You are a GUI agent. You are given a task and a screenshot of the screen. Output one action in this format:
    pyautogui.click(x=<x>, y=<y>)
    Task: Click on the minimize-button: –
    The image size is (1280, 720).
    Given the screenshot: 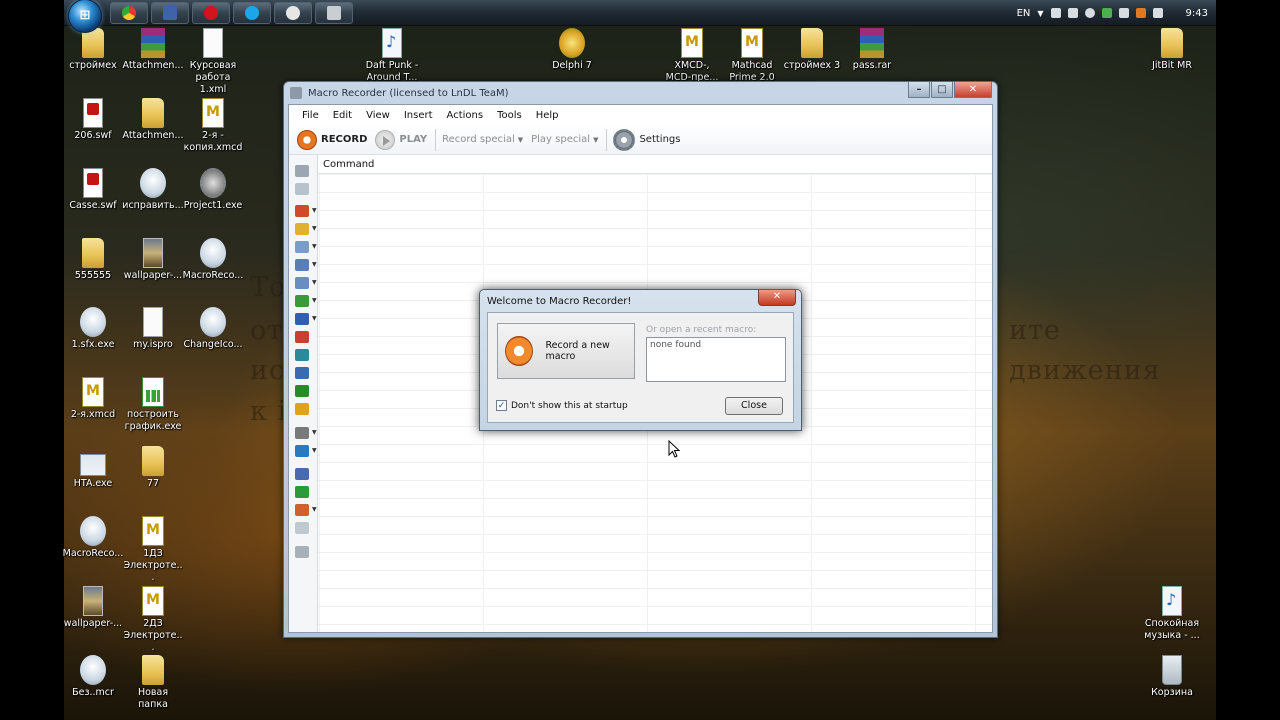 What is the action you would take?
    pyautogui.click(x=919, y=90)
    